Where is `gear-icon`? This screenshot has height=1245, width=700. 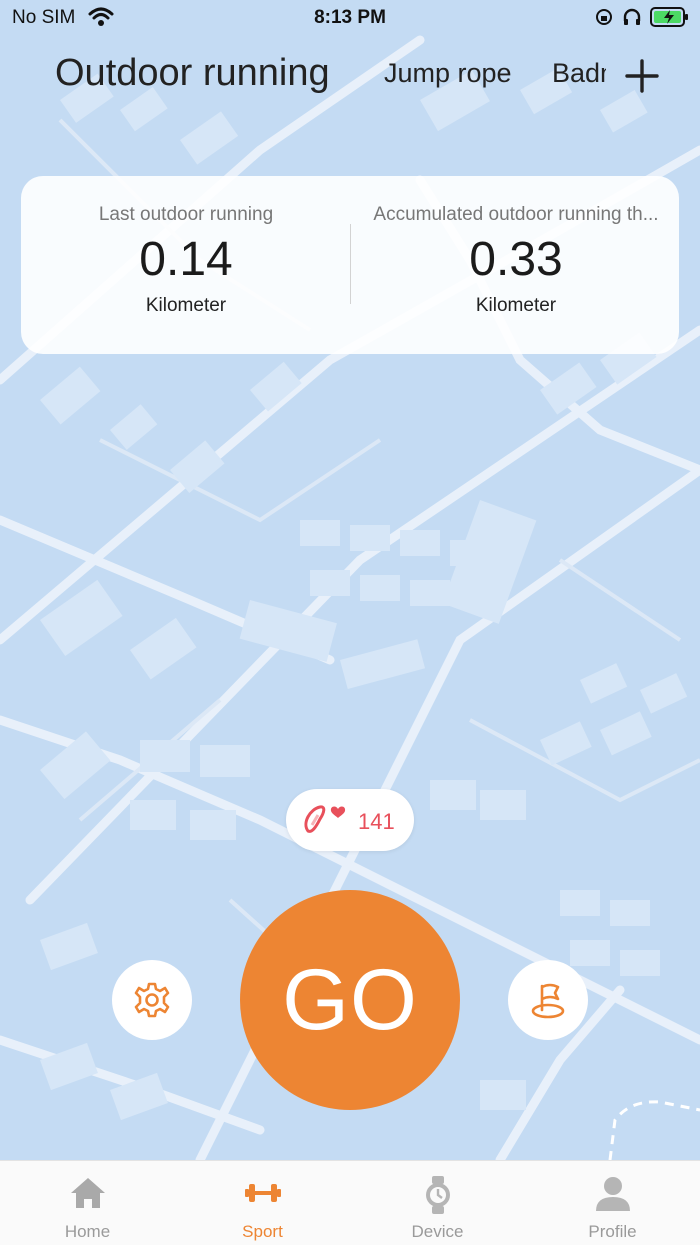 gear-icon is located at coordinates (152, 1000).